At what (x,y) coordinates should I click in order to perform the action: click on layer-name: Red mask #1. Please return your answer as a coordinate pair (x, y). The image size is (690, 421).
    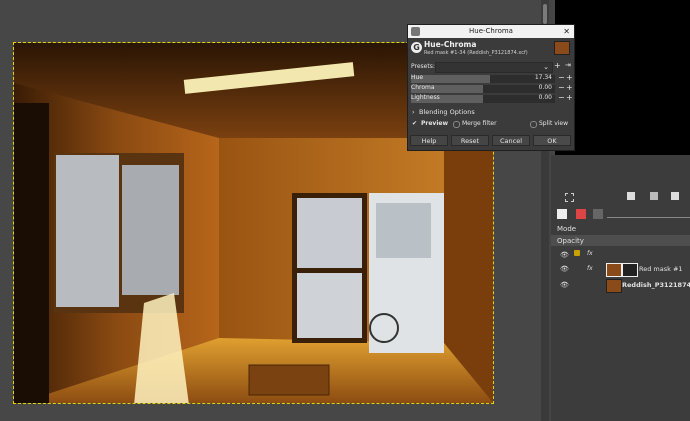
    Looking at the image, I should click on (661, 269).